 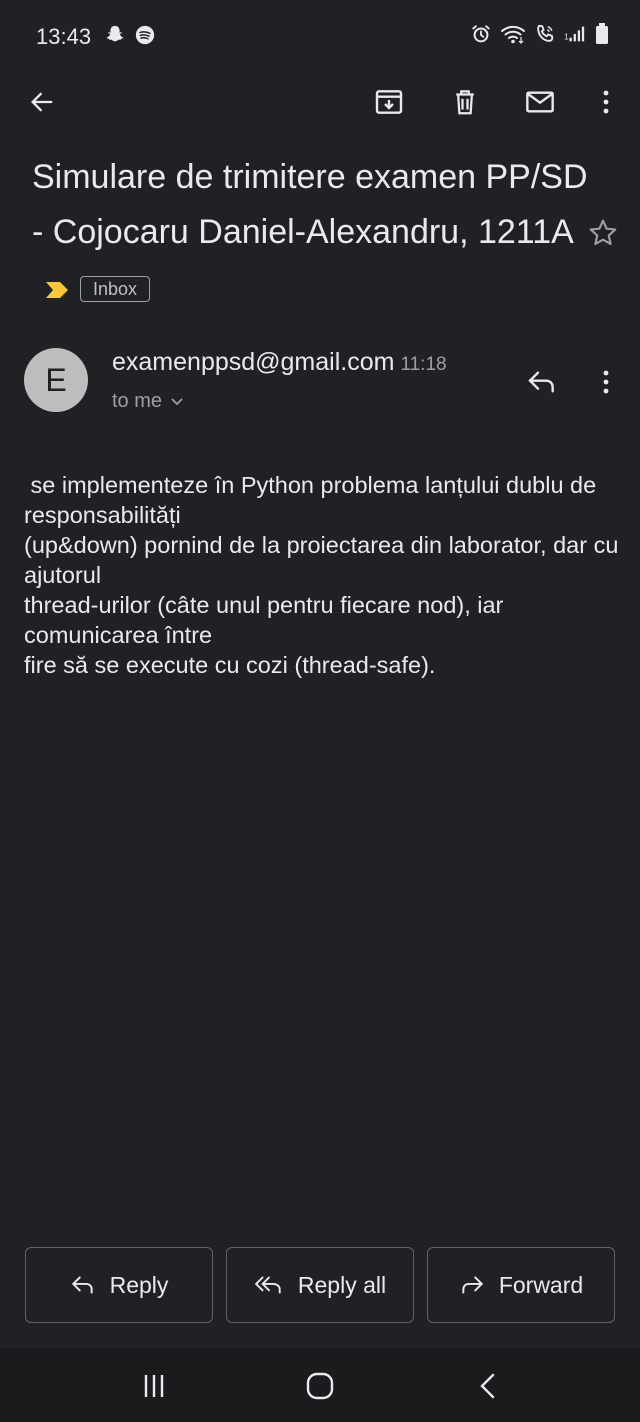 What do you see at coordinates (574, 34) in the screenshot?
I see `signal-icon: 1` at bounding box center [574, 34].